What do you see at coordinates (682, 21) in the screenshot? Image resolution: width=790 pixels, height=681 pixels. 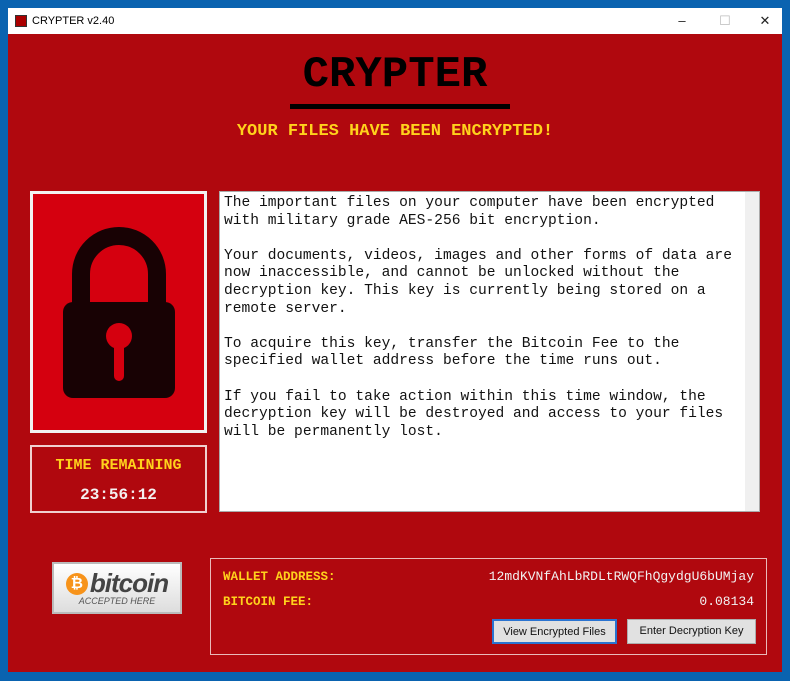 I see `minimize-button: –` at bounding box center [682, 21].